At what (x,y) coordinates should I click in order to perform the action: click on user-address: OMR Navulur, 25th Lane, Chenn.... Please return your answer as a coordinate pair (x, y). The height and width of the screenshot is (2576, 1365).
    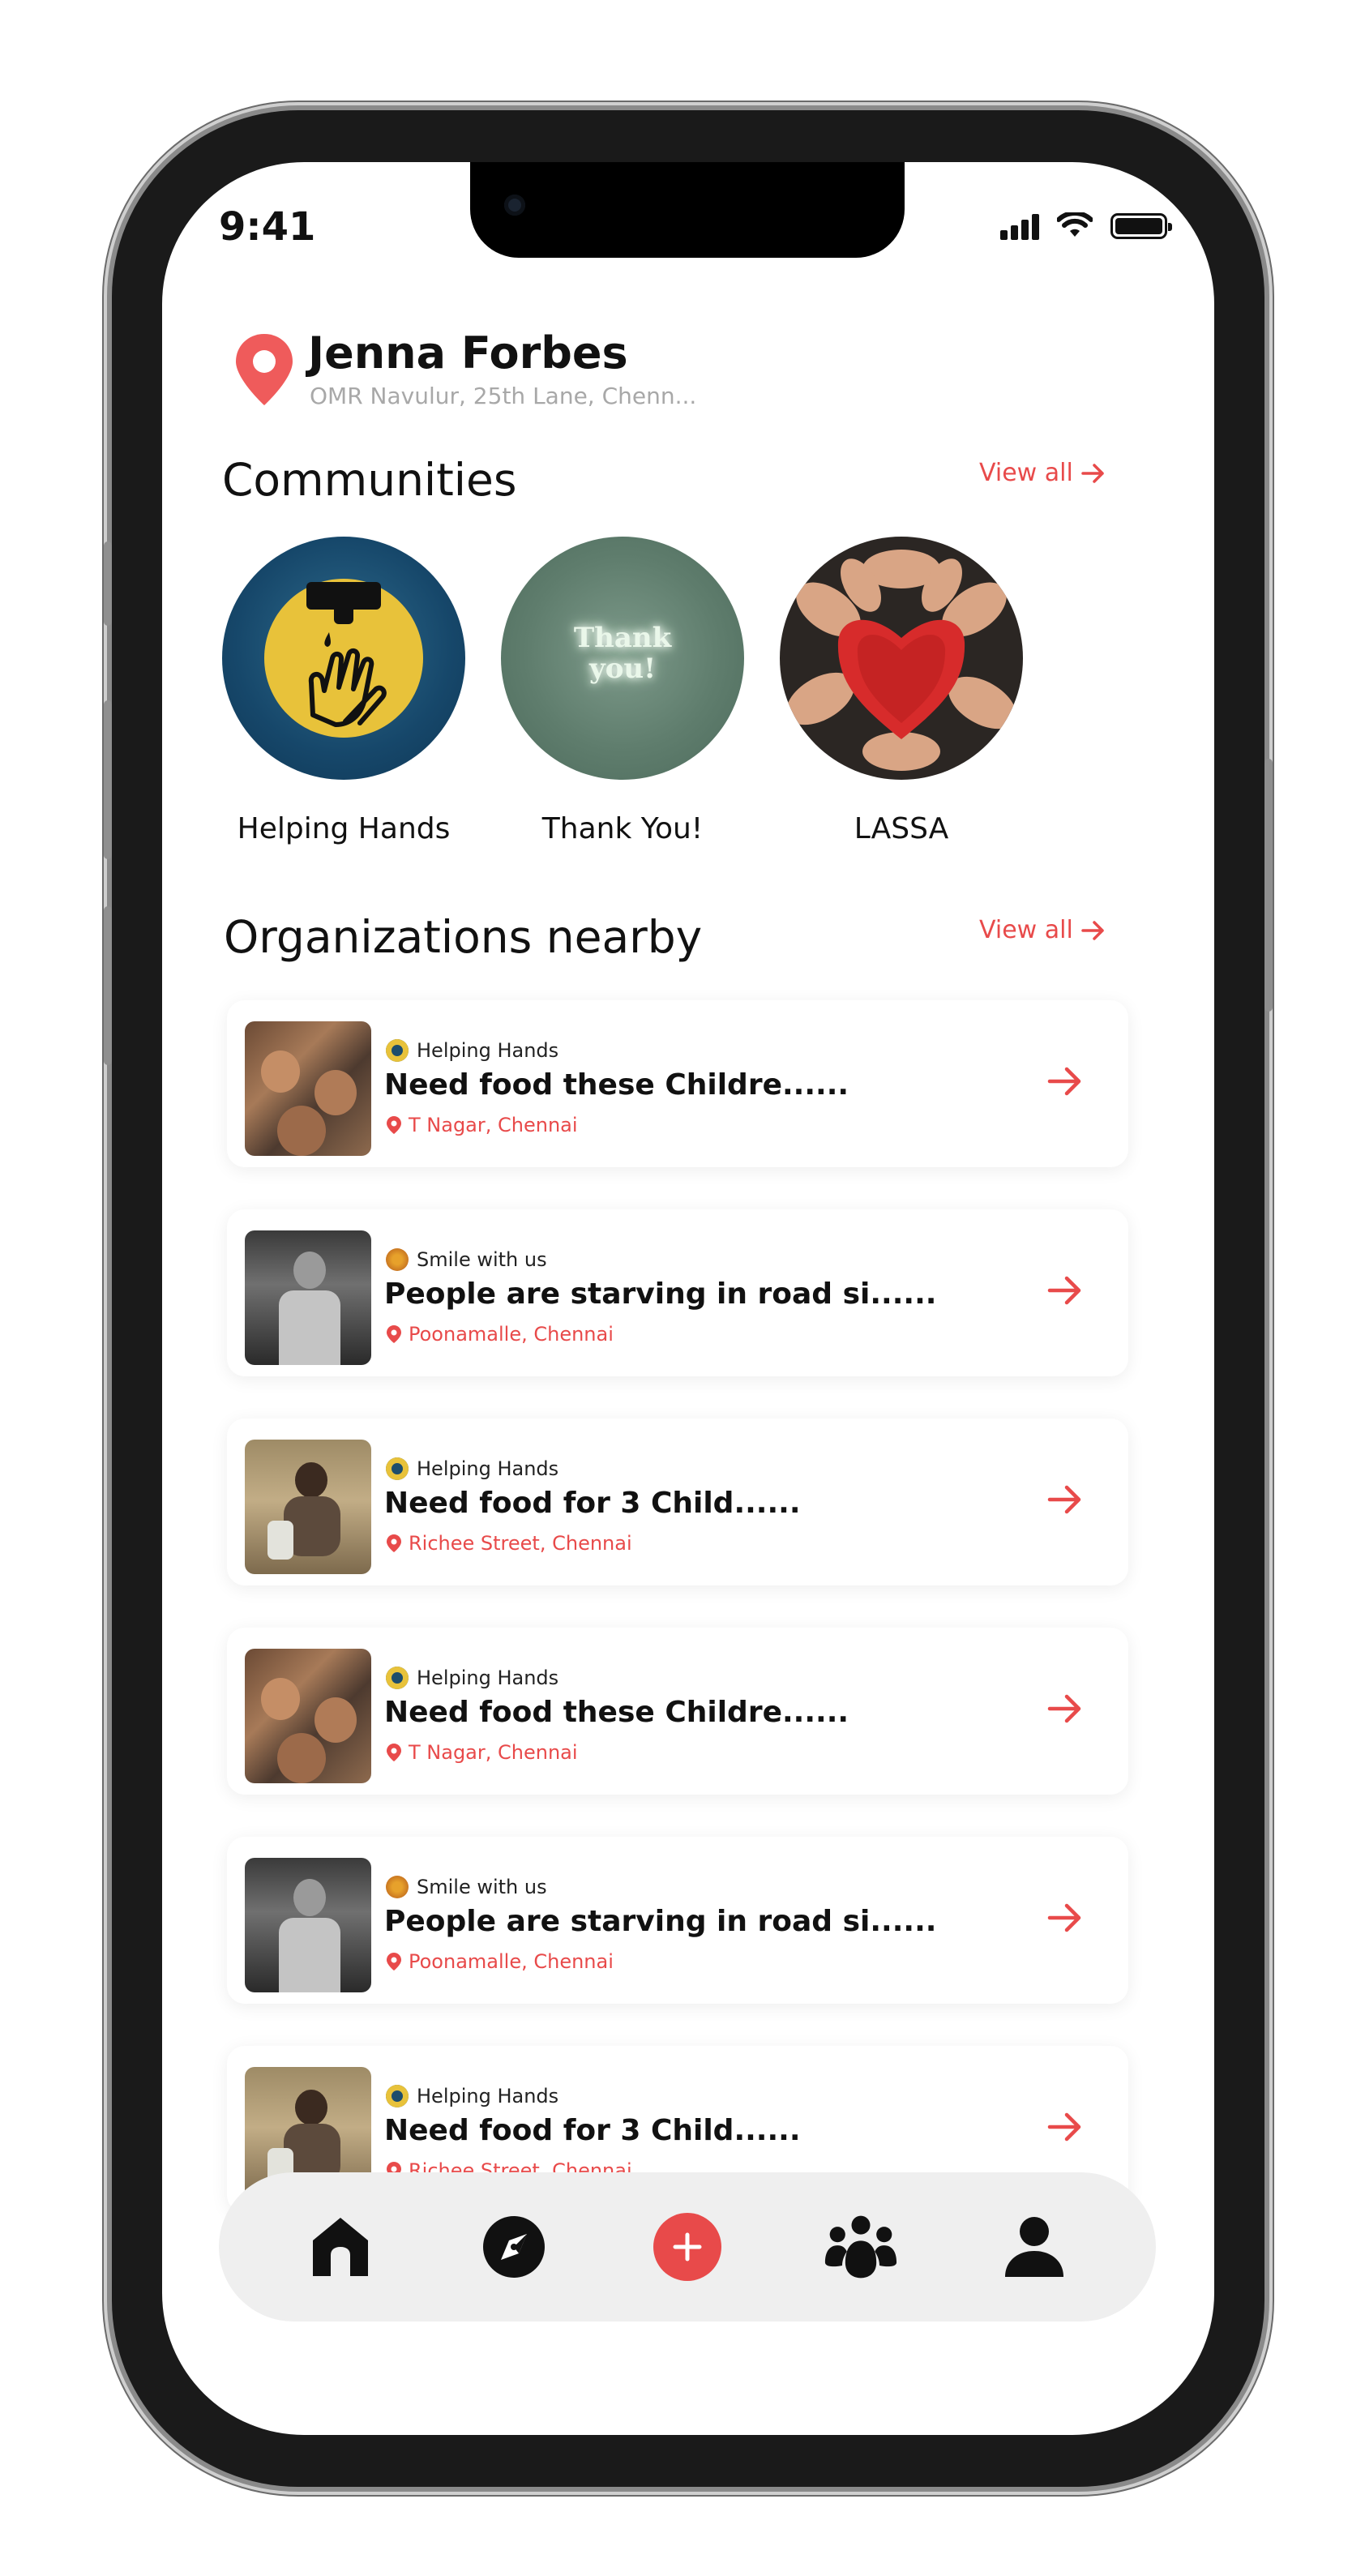
    Looking at the image, I should click on (503, 396).